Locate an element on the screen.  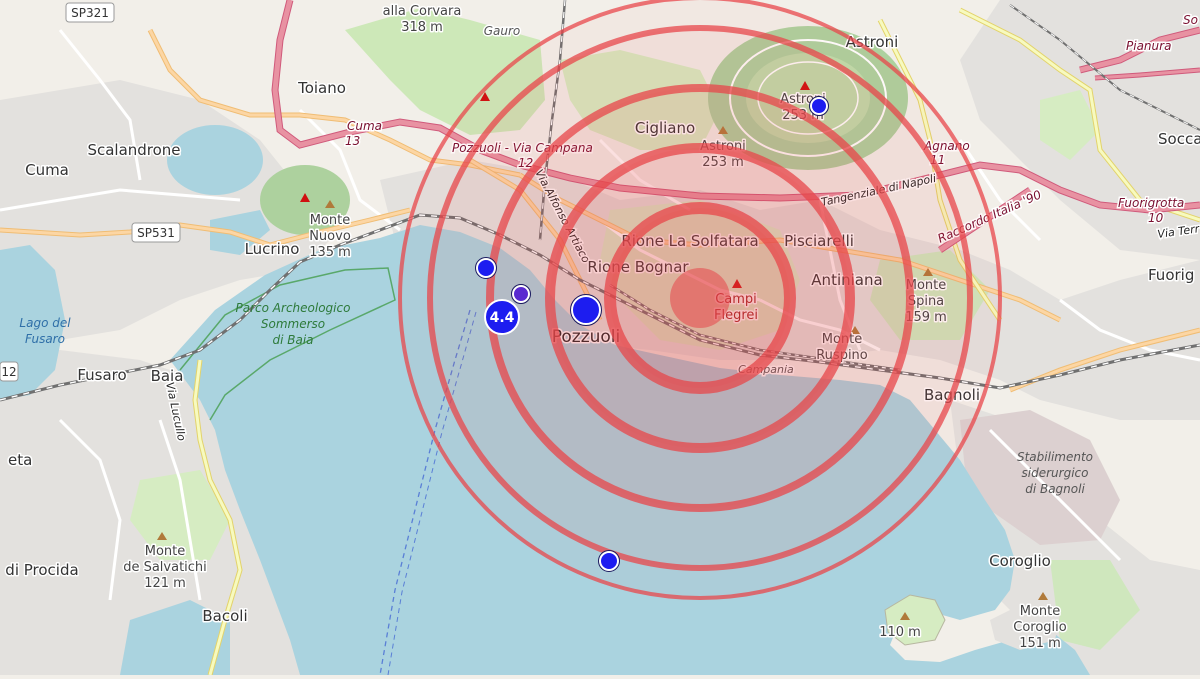
shield-label: SP531 is located at coordinates (156, 233).